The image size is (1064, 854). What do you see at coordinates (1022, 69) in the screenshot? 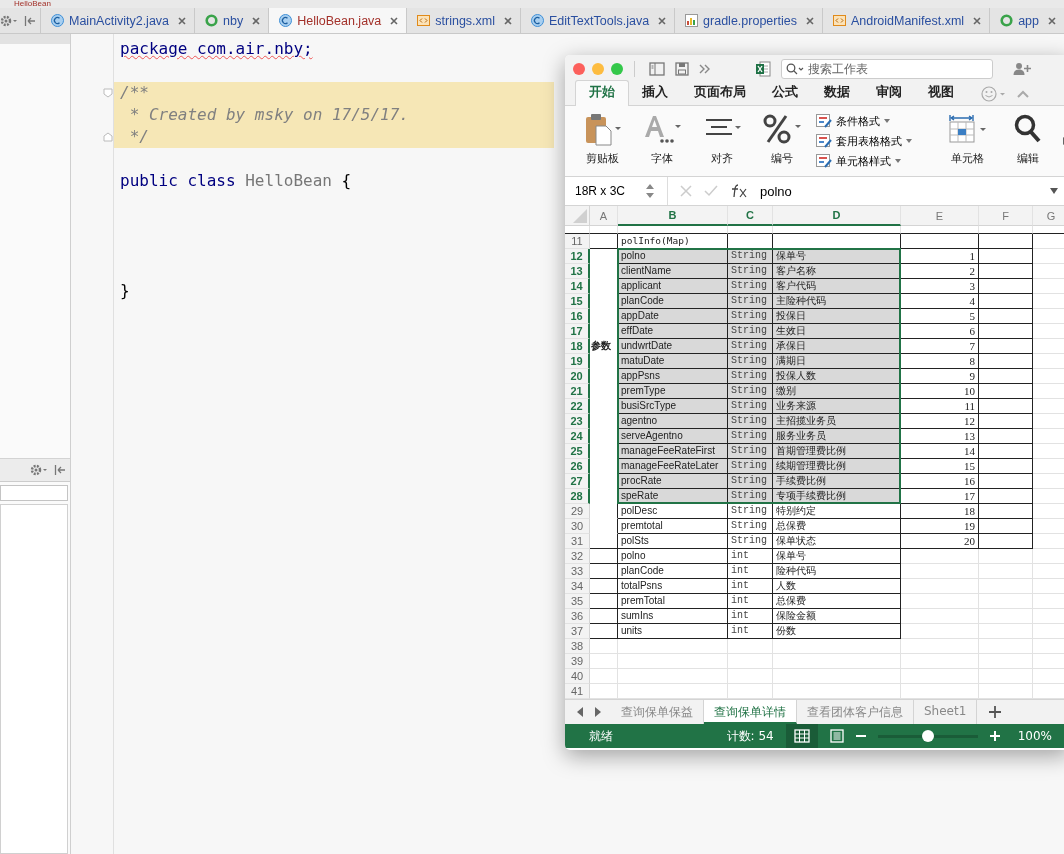
I see `add-person-icon` at bounding box center [1022, 69].